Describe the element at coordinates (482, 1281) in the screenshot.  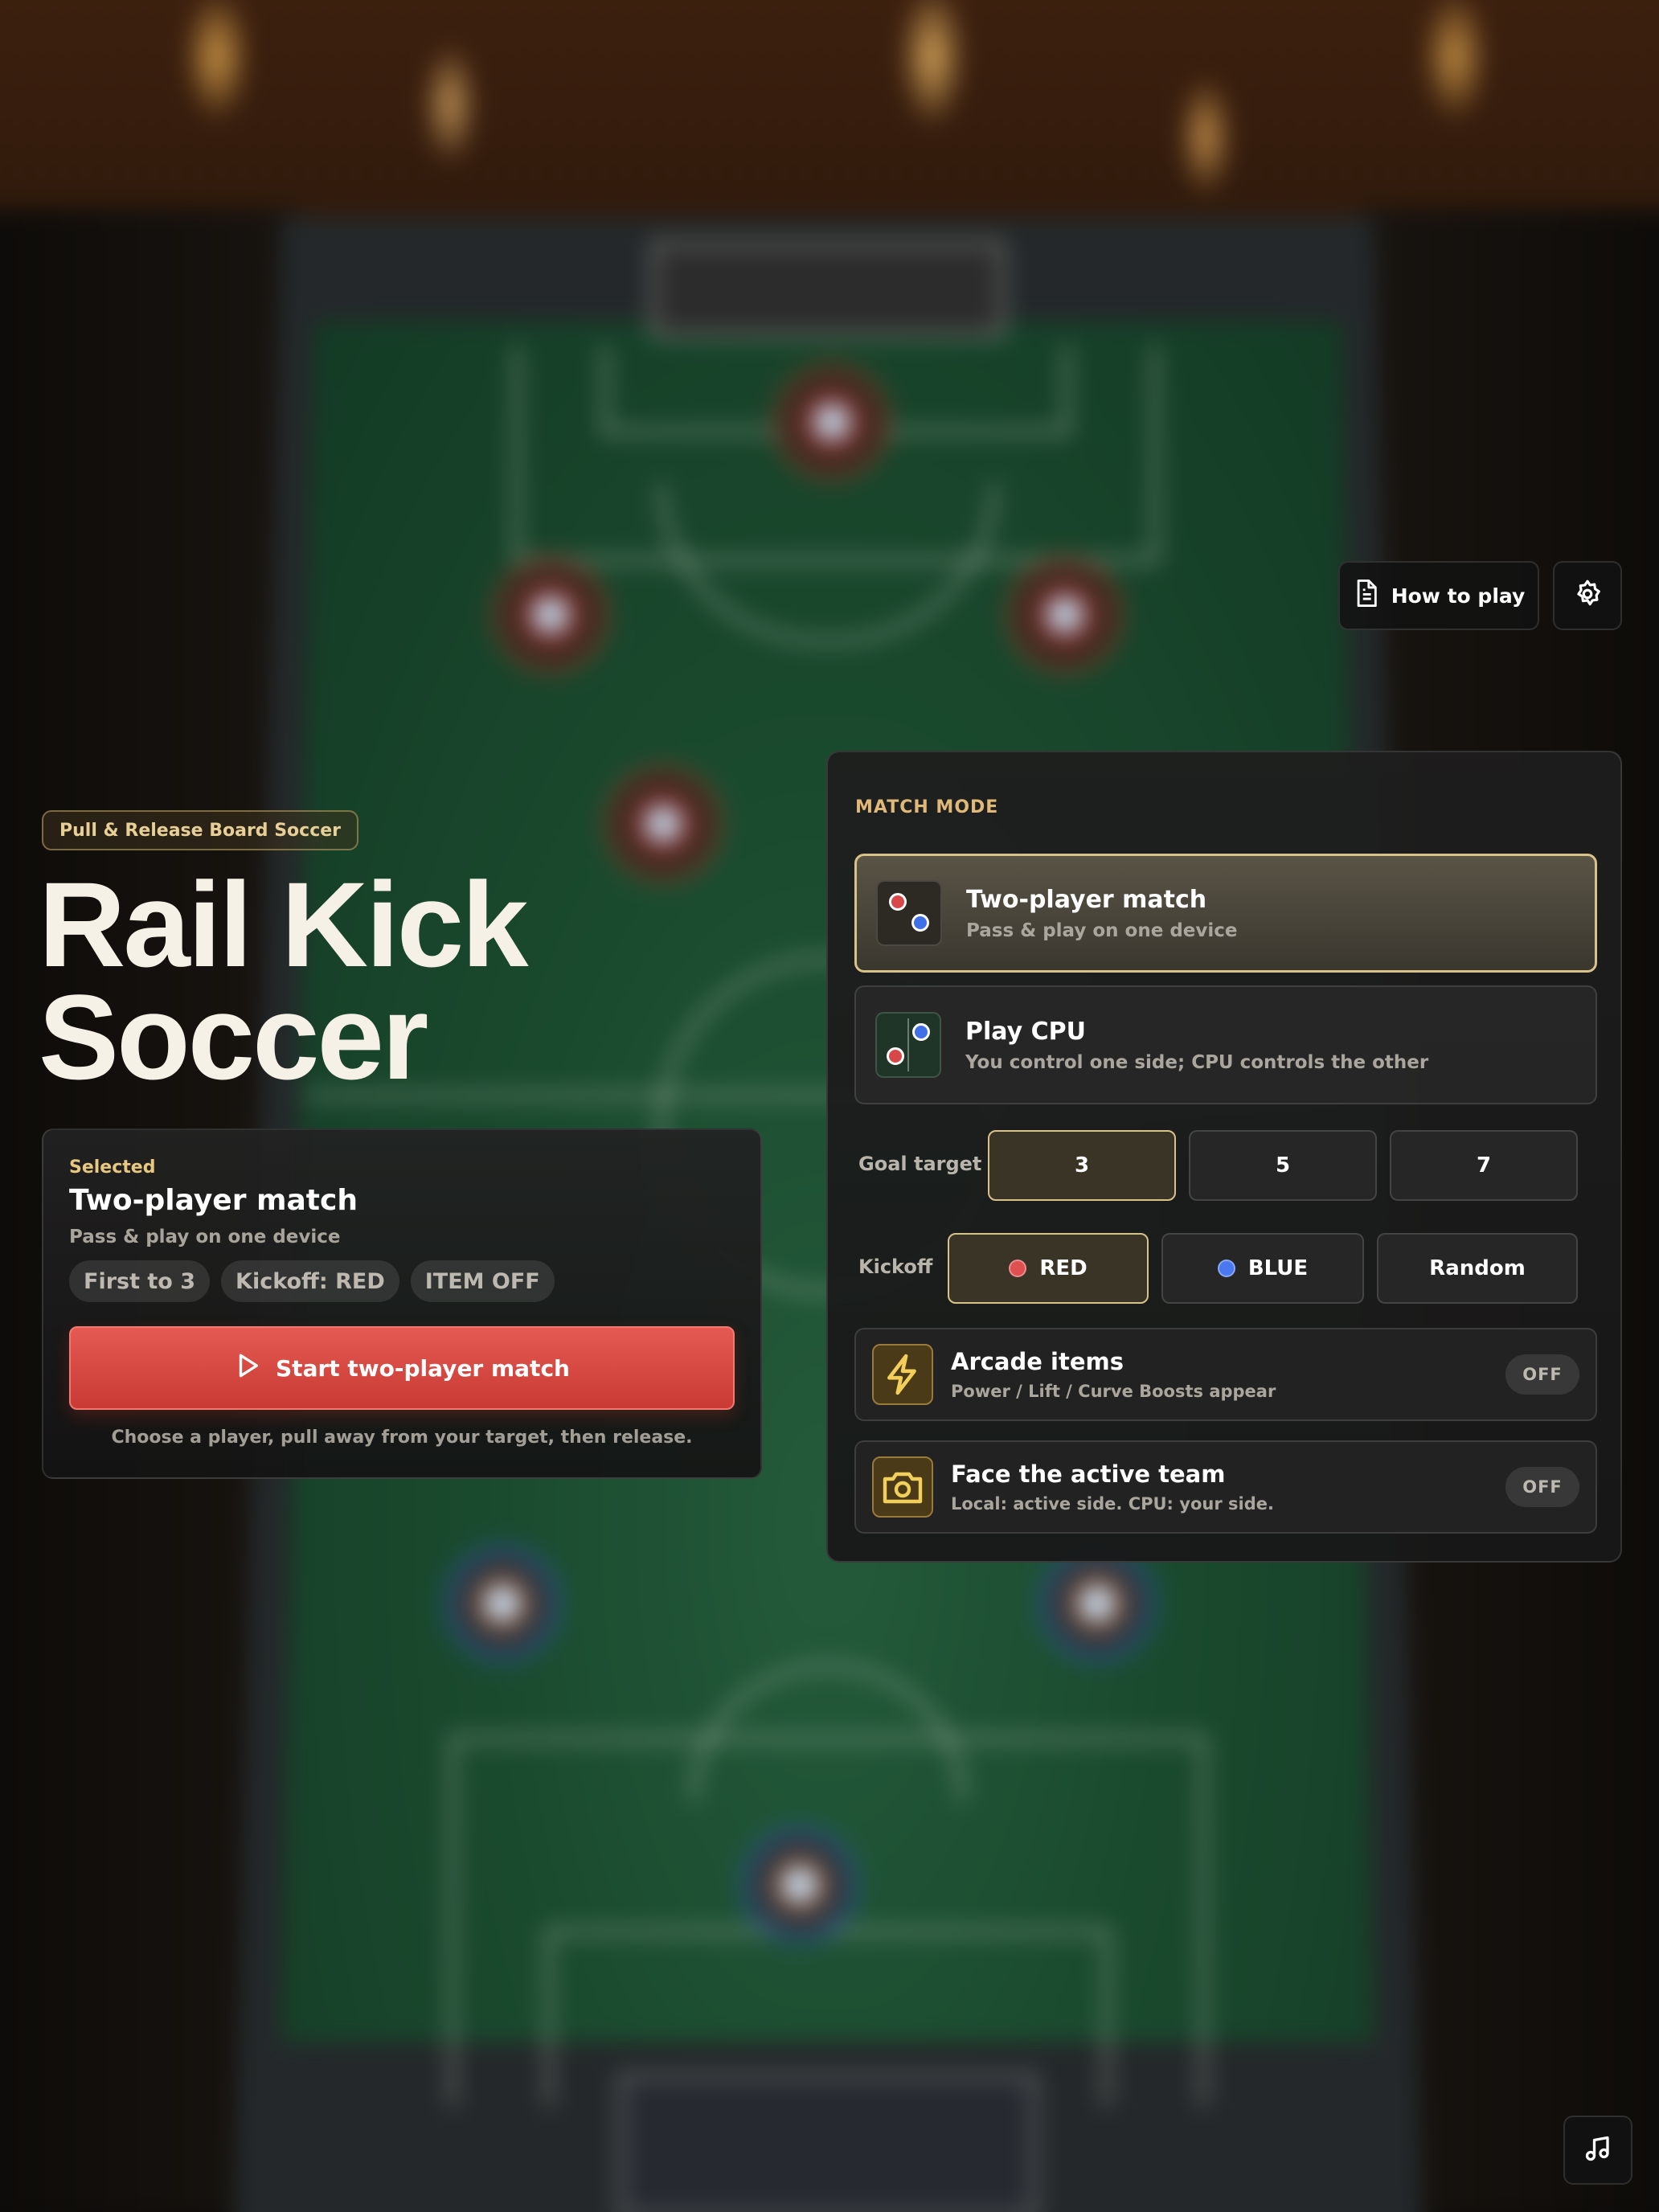
I see `item-chip: ITEM OFF` at that location.